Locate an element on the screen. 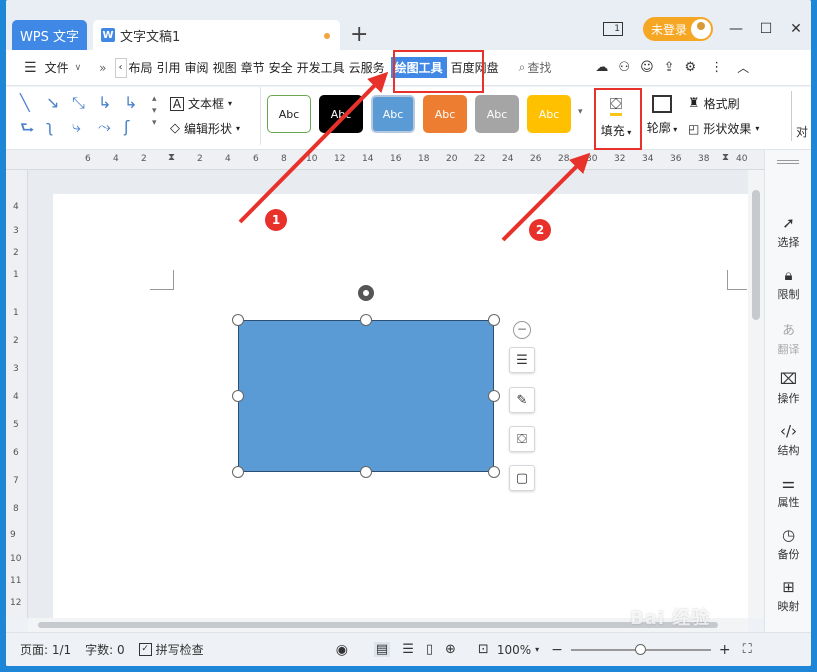  zoom-out-icon: − is located at coordinates (557, 650).